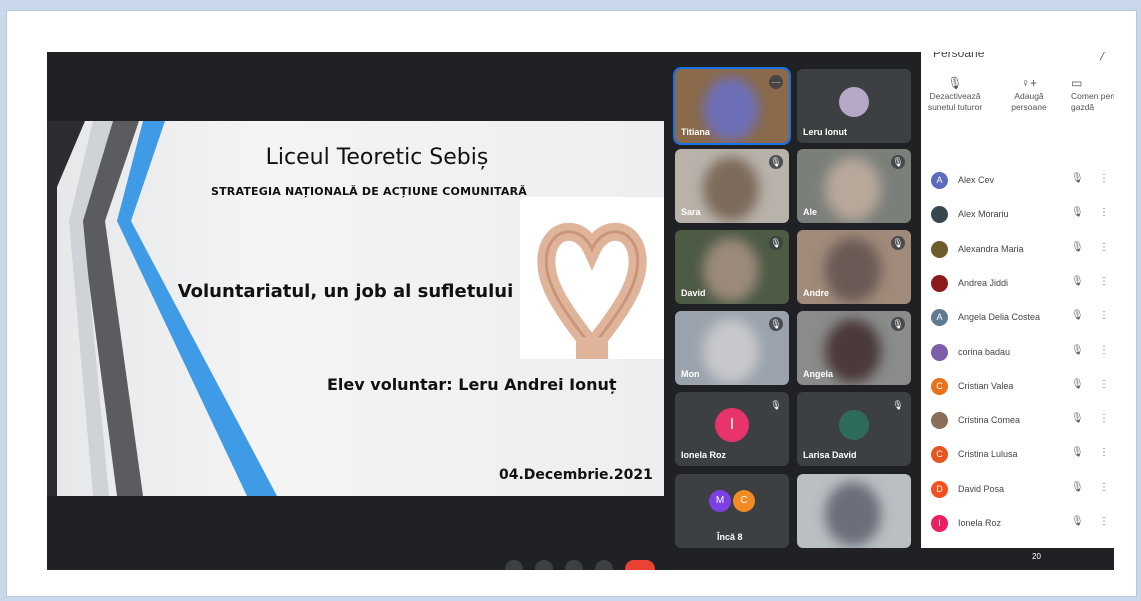 The width and height of the screenshot is (1141, 601). What do you see at coordinates (854, 186) in the screenshot?
I see `participant-tile: 🎙 Ale` at bounding box center [854, 186].